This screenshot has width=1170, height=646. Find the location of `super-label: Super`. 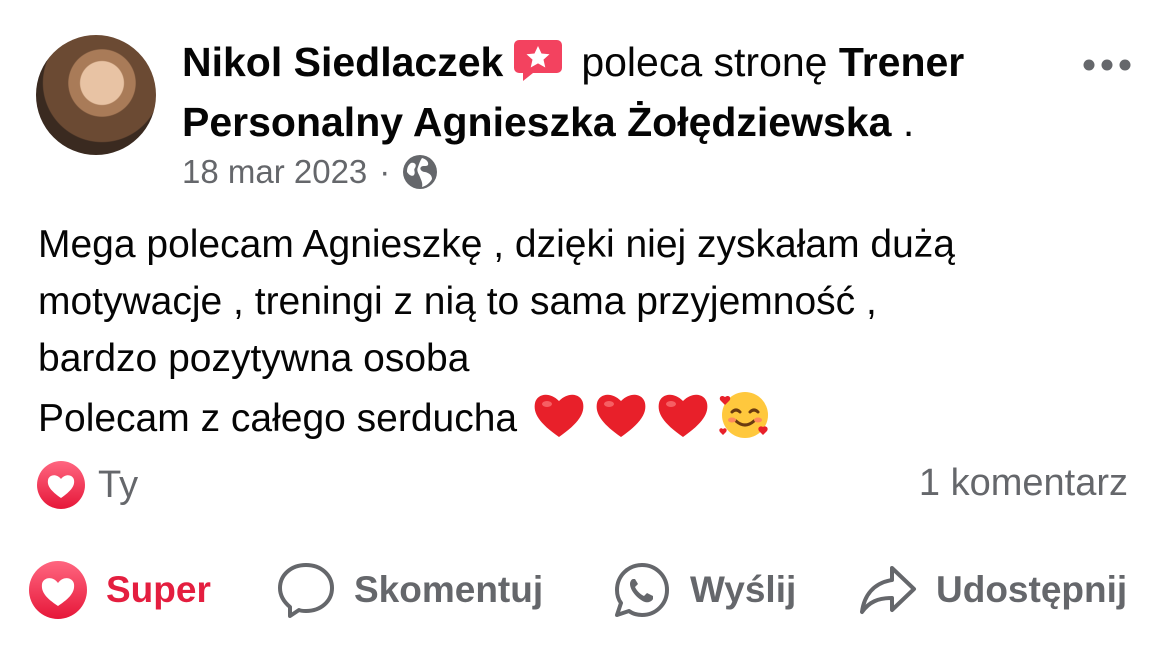

super-label: Super is located at coordinates (158, 589).